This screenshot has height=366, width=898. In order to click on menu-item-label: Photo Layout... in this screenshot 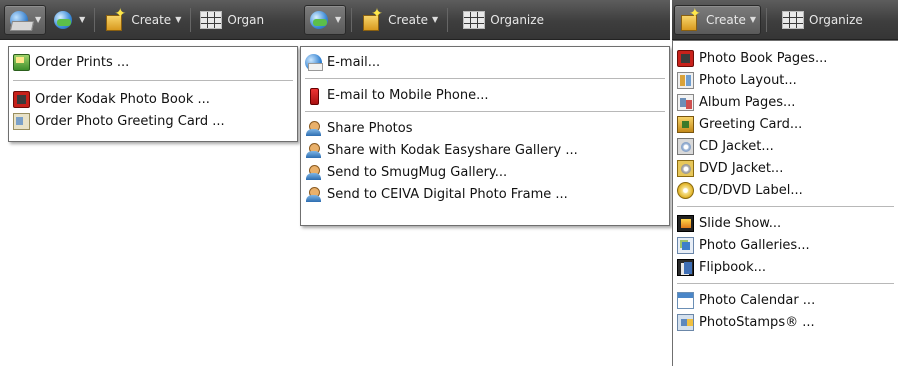, I will do `click(748, 80)`.